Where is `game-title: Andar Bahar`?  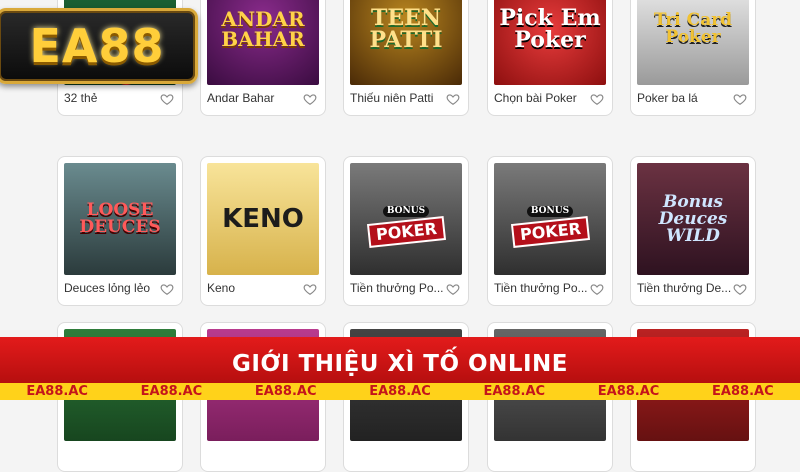
game-title: Andar Bahar is located at coordinates (241, 98).